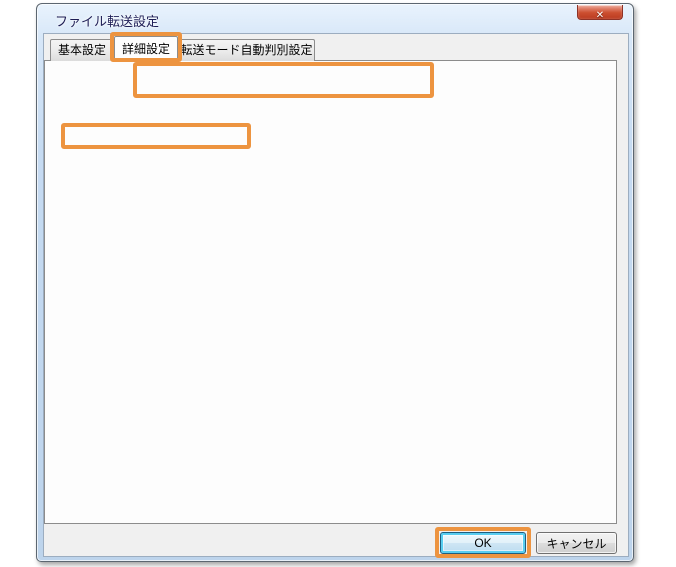  I want to click on close-icon: ✕, so click(600, 15).